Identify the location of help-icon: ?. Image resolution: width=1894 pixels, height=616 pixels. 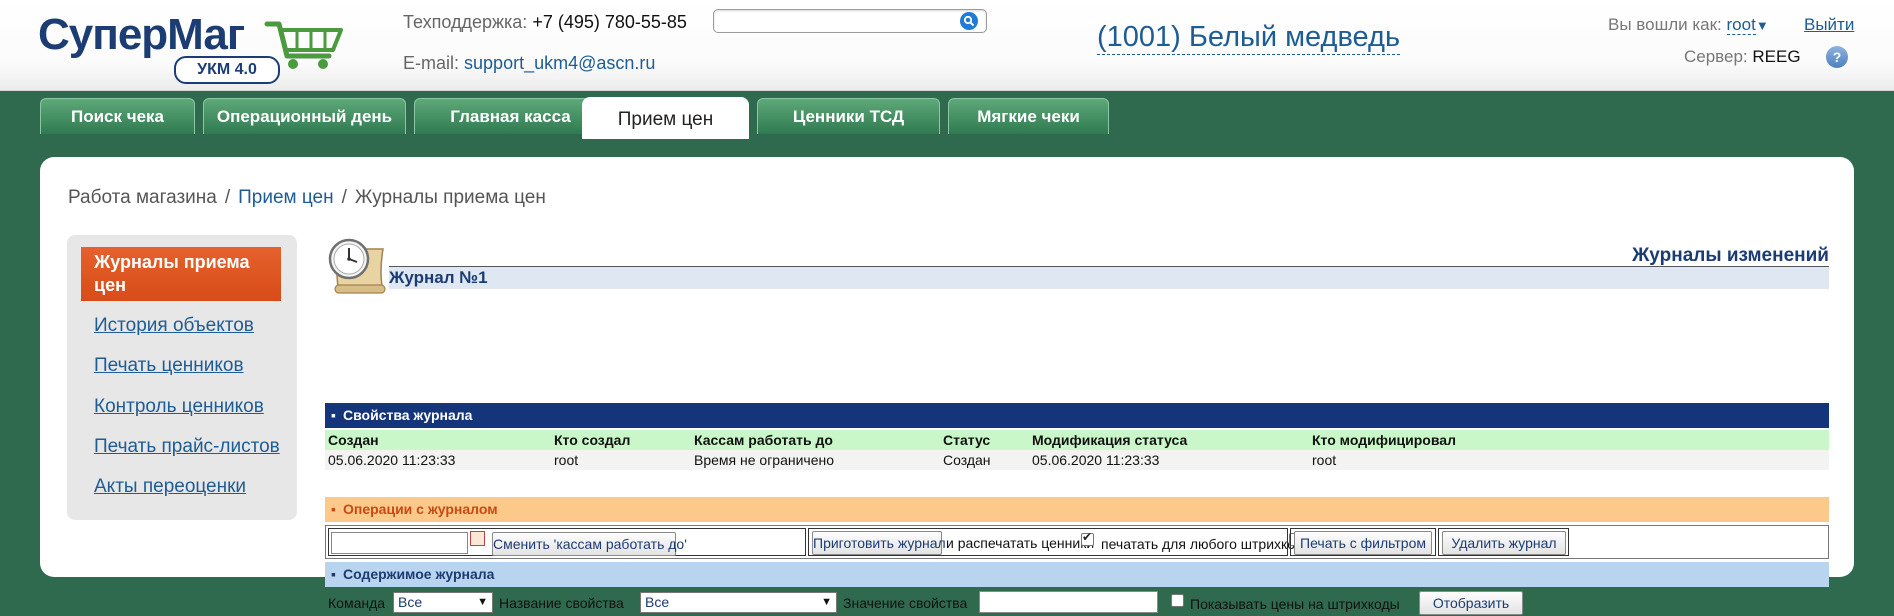
(1837, 57).